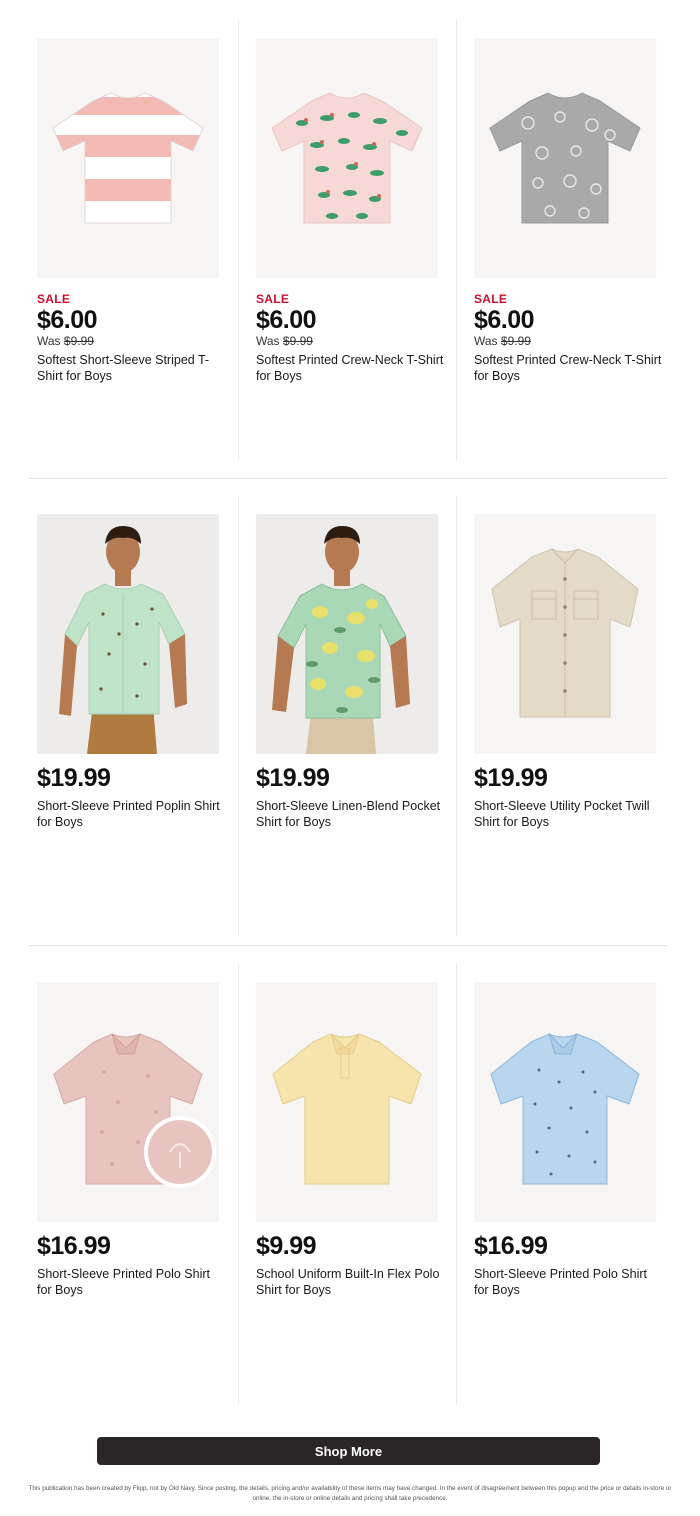 This screenshot has width=700, height=1516. What do you see at coordinates (348, 1451) in the screenshot?
I see `shop-more-button: Shop More` at bounding box center [348, 1451].